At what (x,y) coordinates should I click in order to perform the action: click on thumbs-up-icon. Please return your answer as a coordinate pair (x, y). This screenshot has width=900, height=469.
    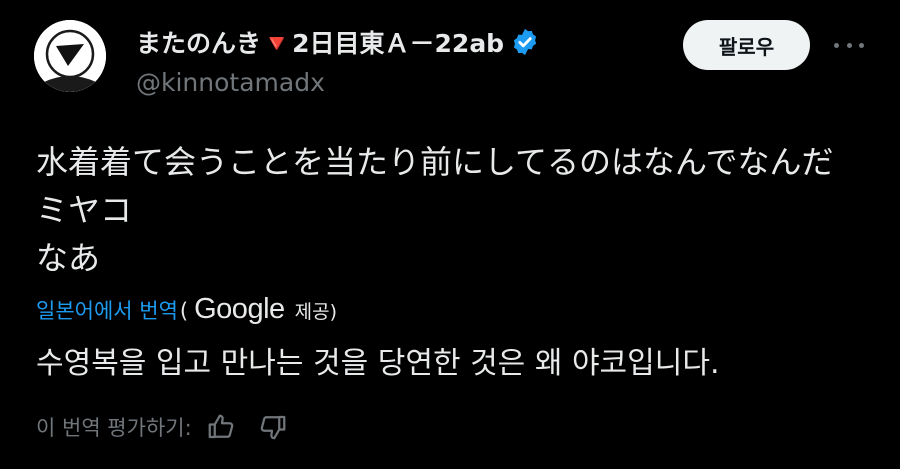
    Looking at the image, I should click on (221, 427).